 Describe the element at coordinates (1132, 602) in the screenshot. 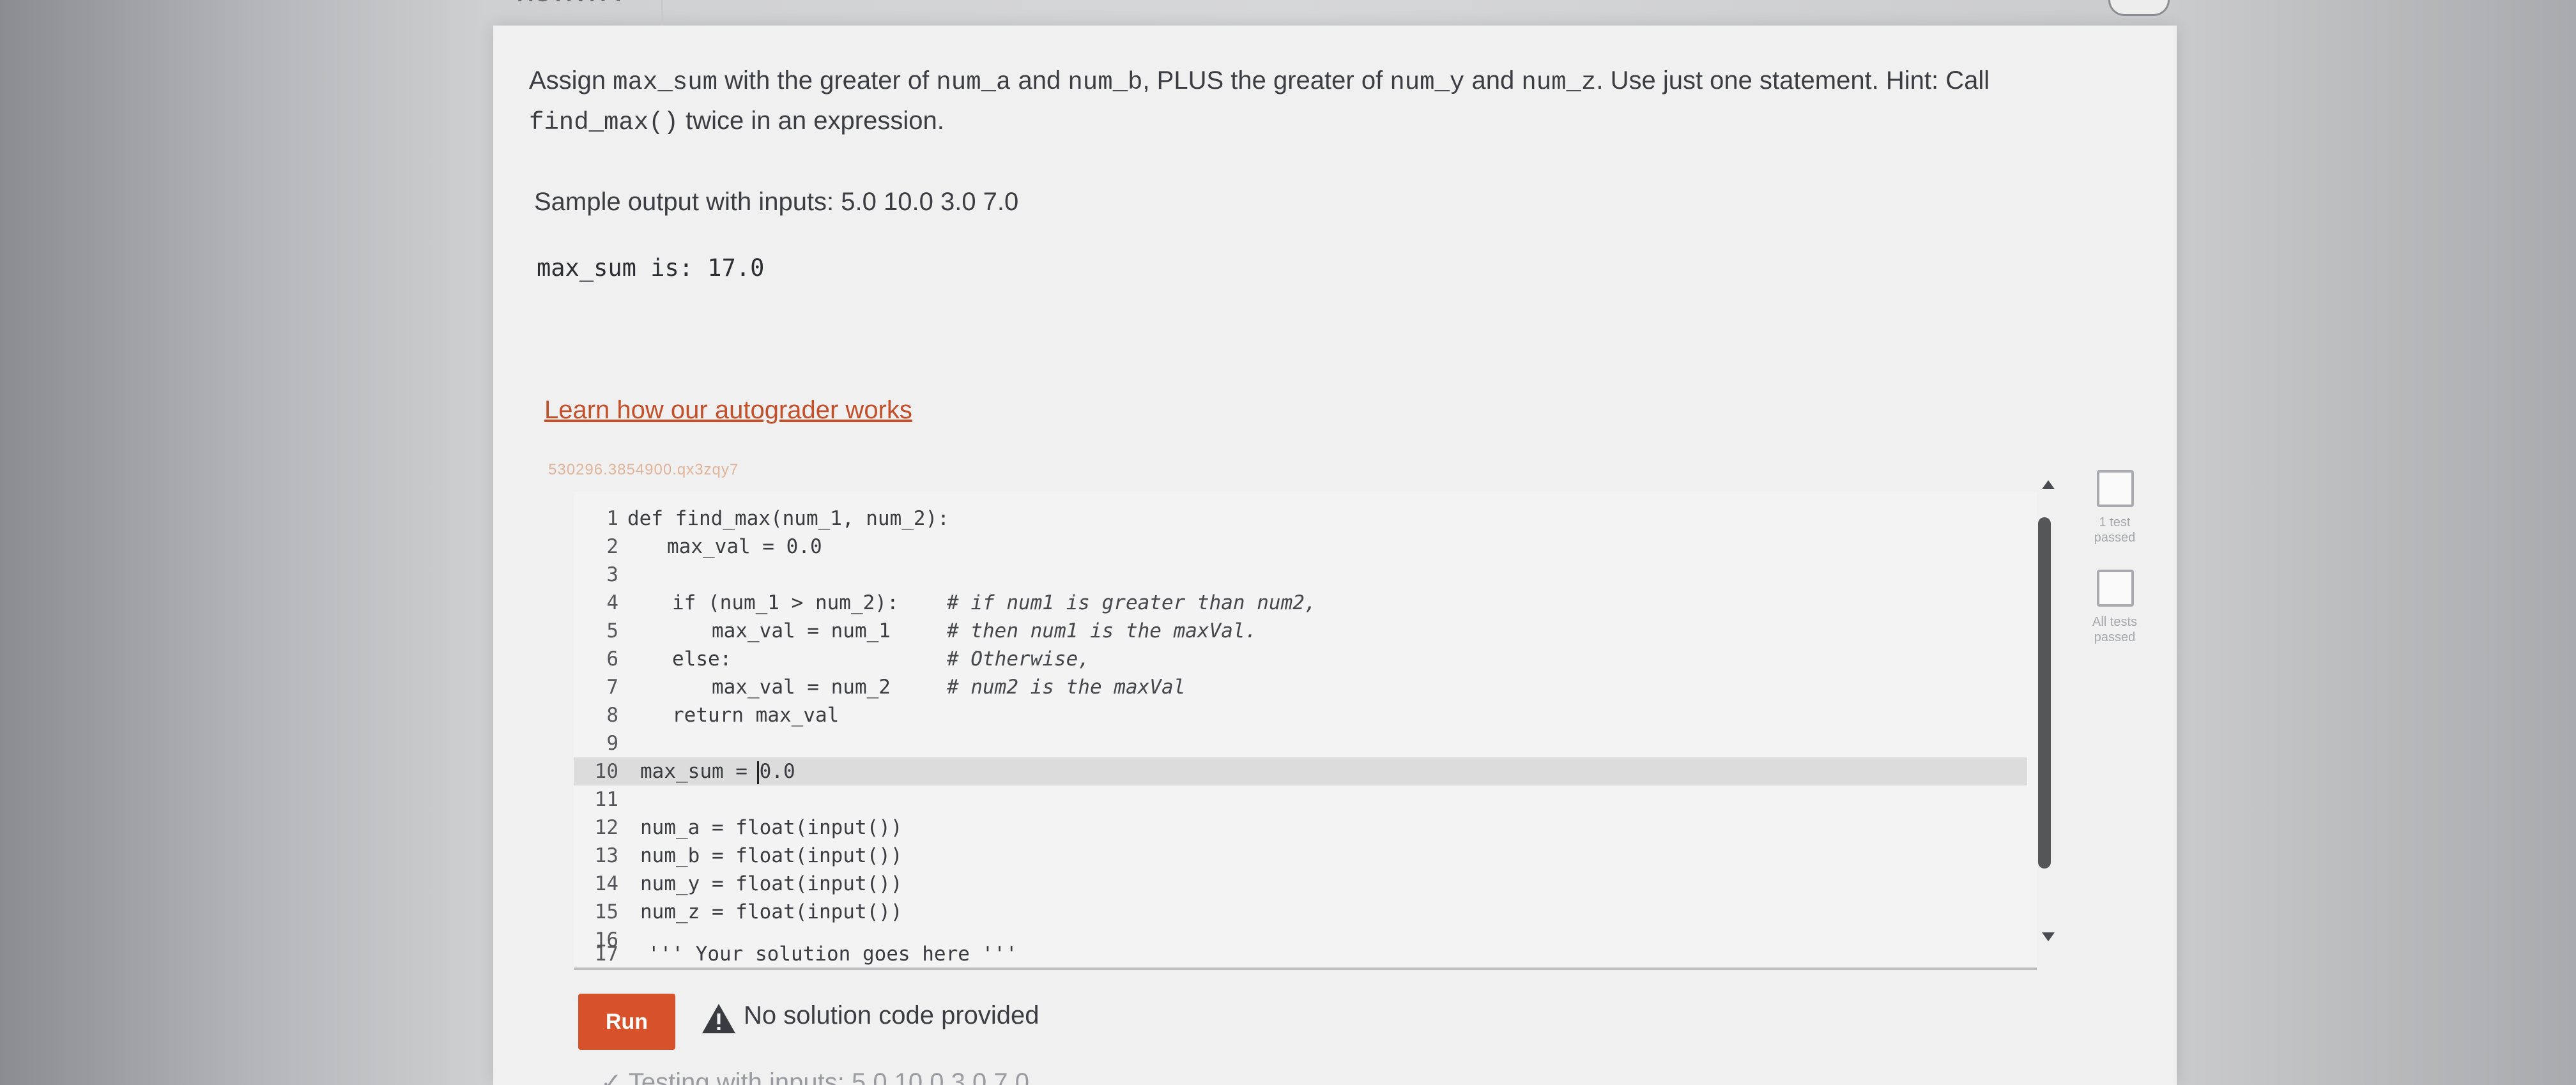

I see `code-comment: # if num1 is greater than num2,` at that location.